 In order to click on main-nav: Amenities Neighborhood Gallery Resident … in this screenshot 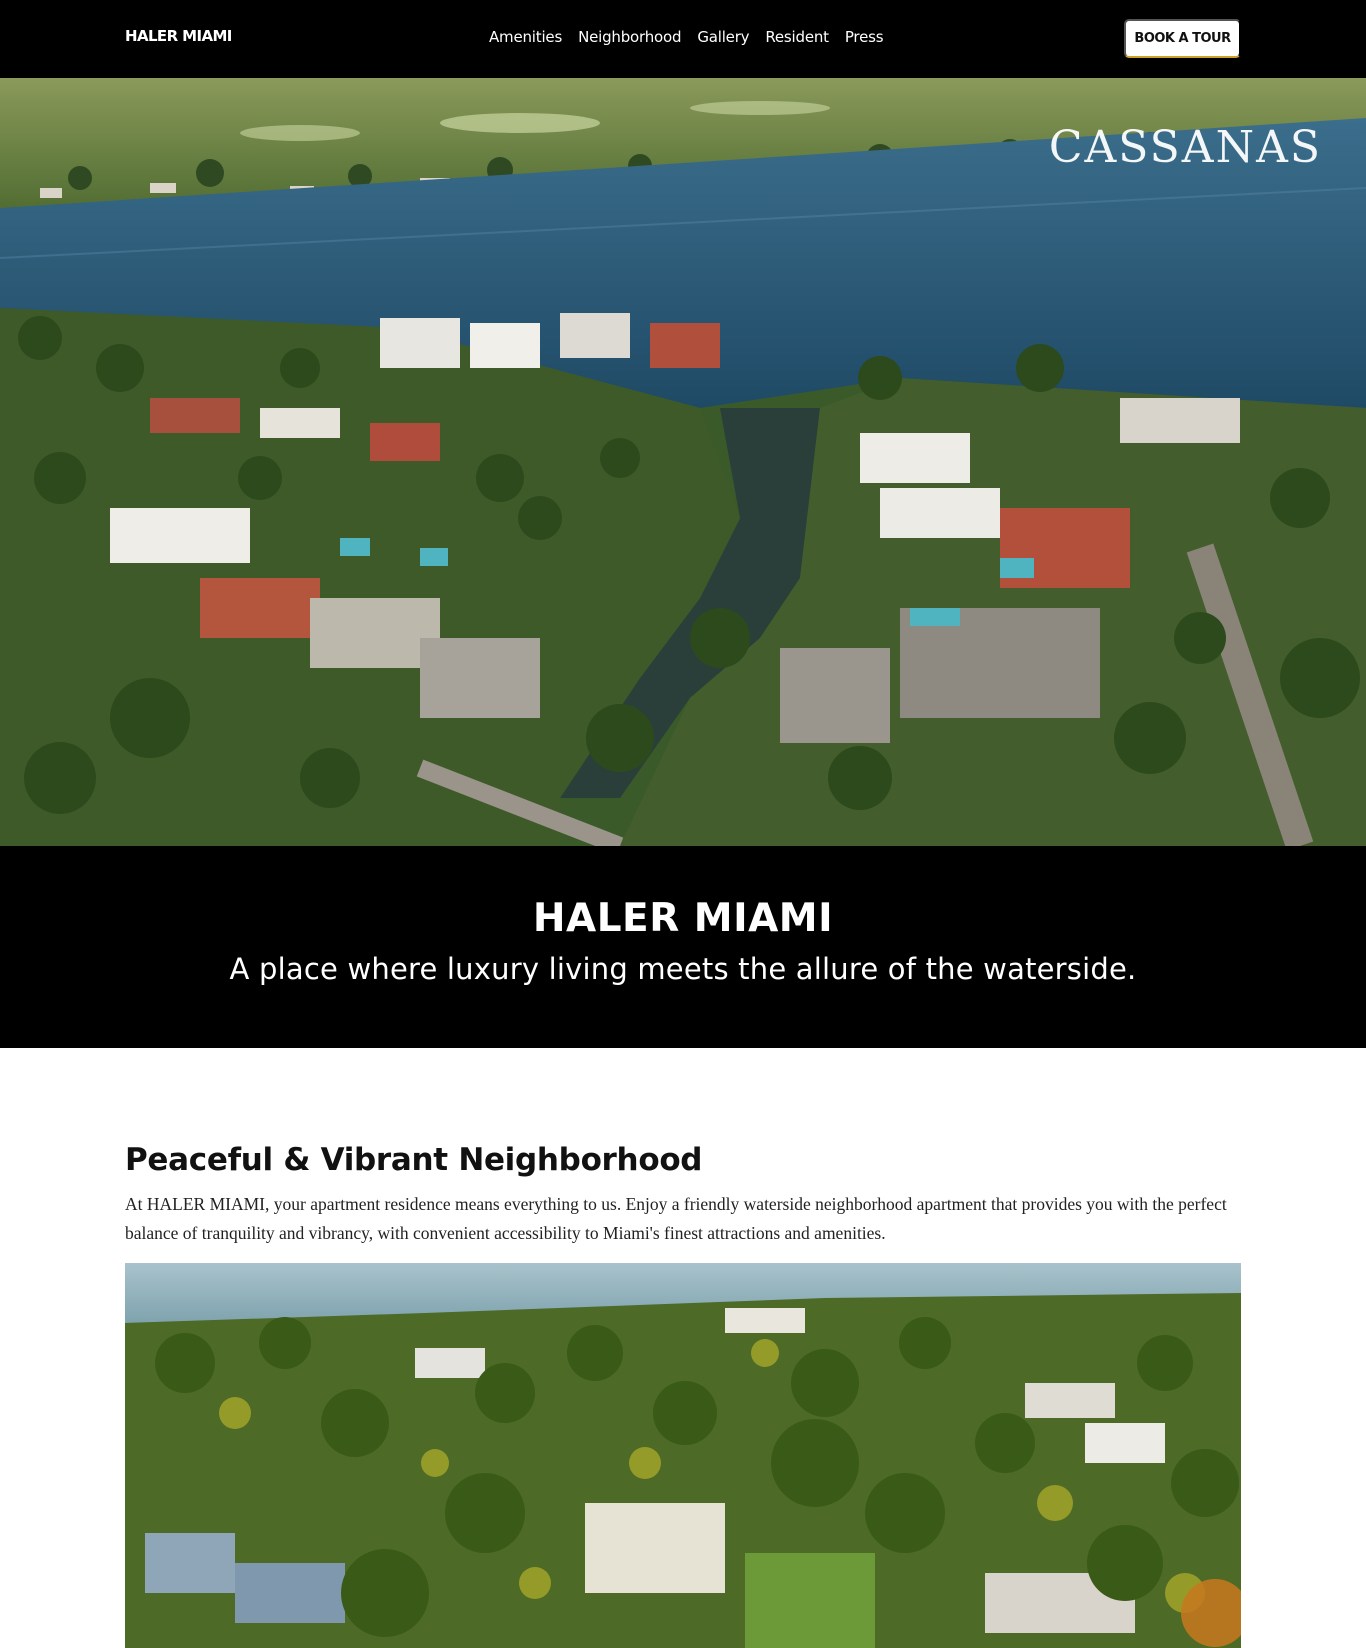, I will do `click(686, 37)`.